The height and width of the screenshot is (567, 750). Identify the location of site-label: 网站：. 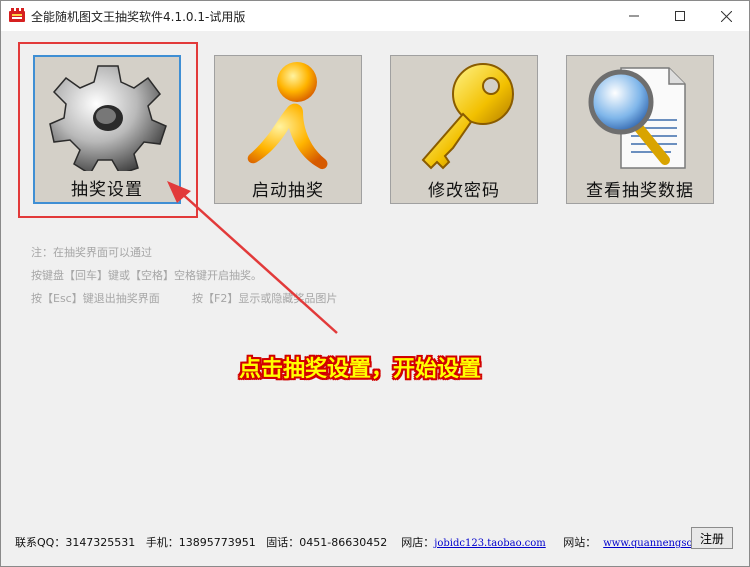
(580, 542).